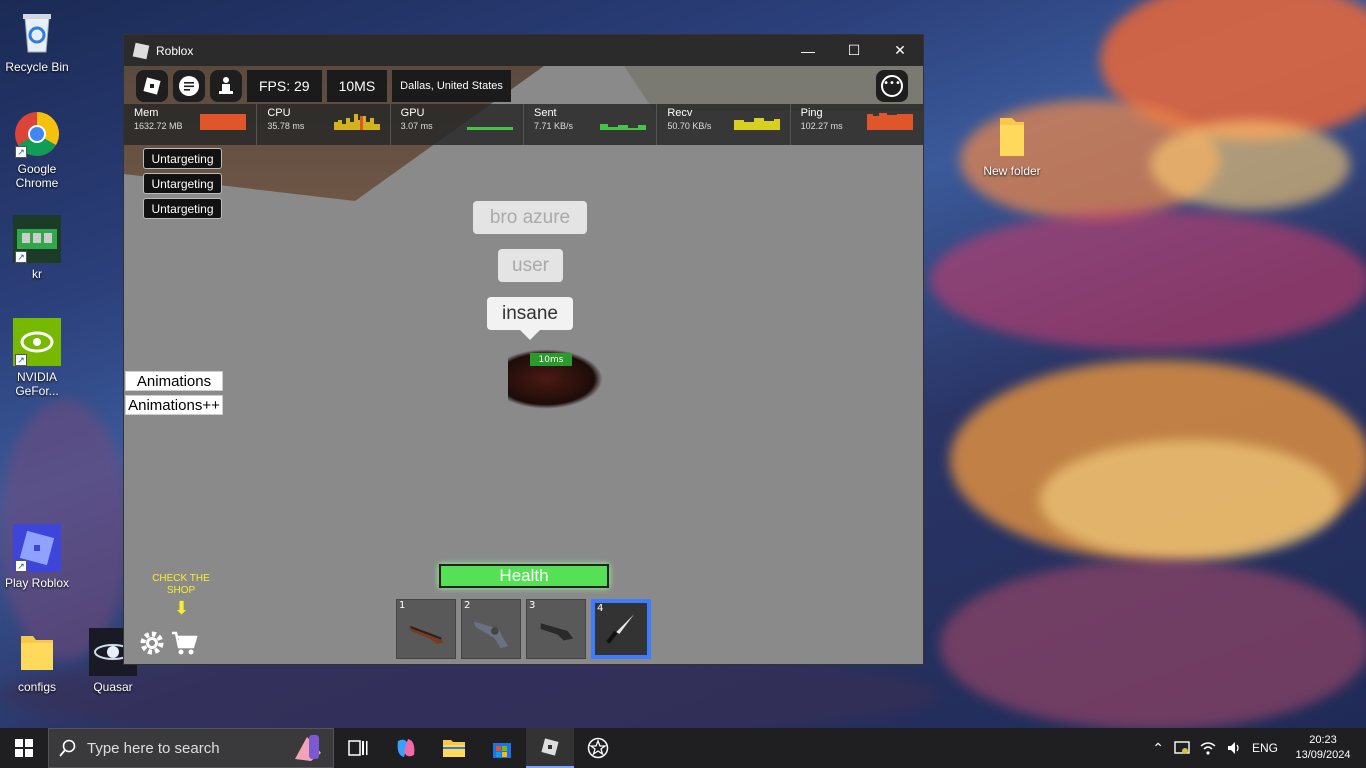 The height and width of the screenshot is (768, 1366). Describe the element at coordinates (37, 548) in the screenshot. I see `roblox-studio-icon: ↗` at that location.